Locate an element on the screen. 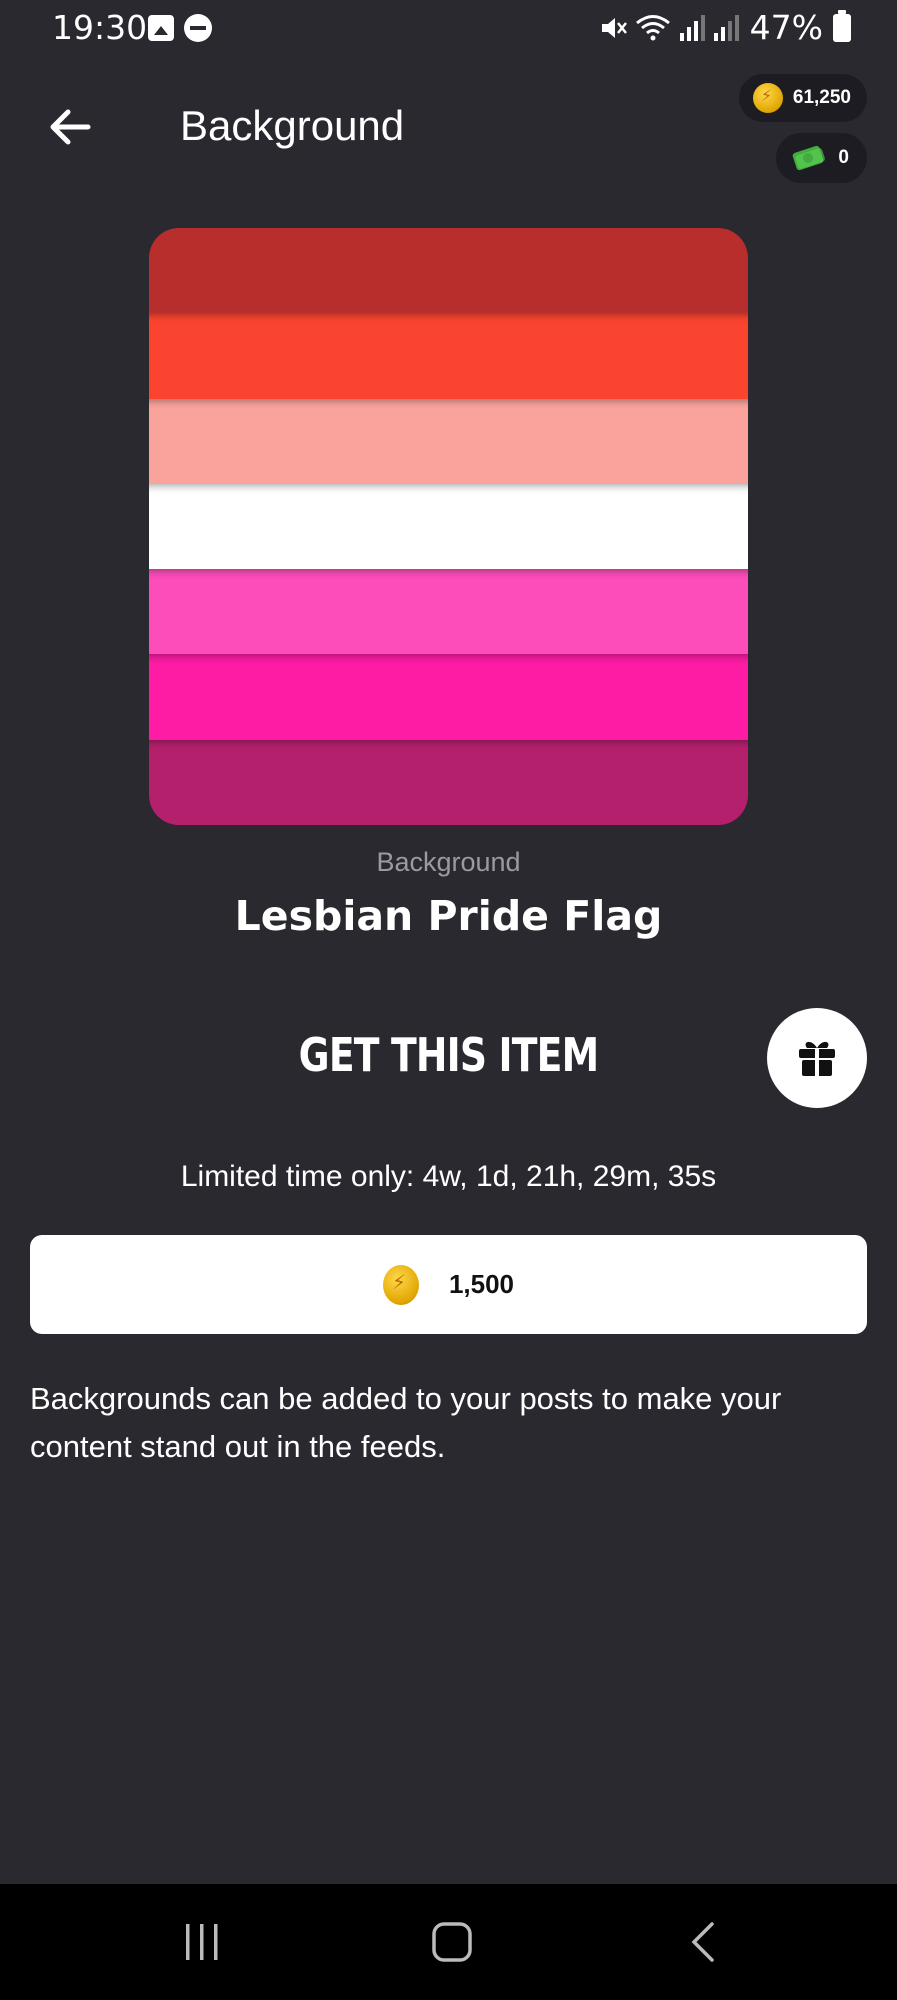 This screenshot has height=2000, width=897. battery-icon is located at coordinates (842, 25).